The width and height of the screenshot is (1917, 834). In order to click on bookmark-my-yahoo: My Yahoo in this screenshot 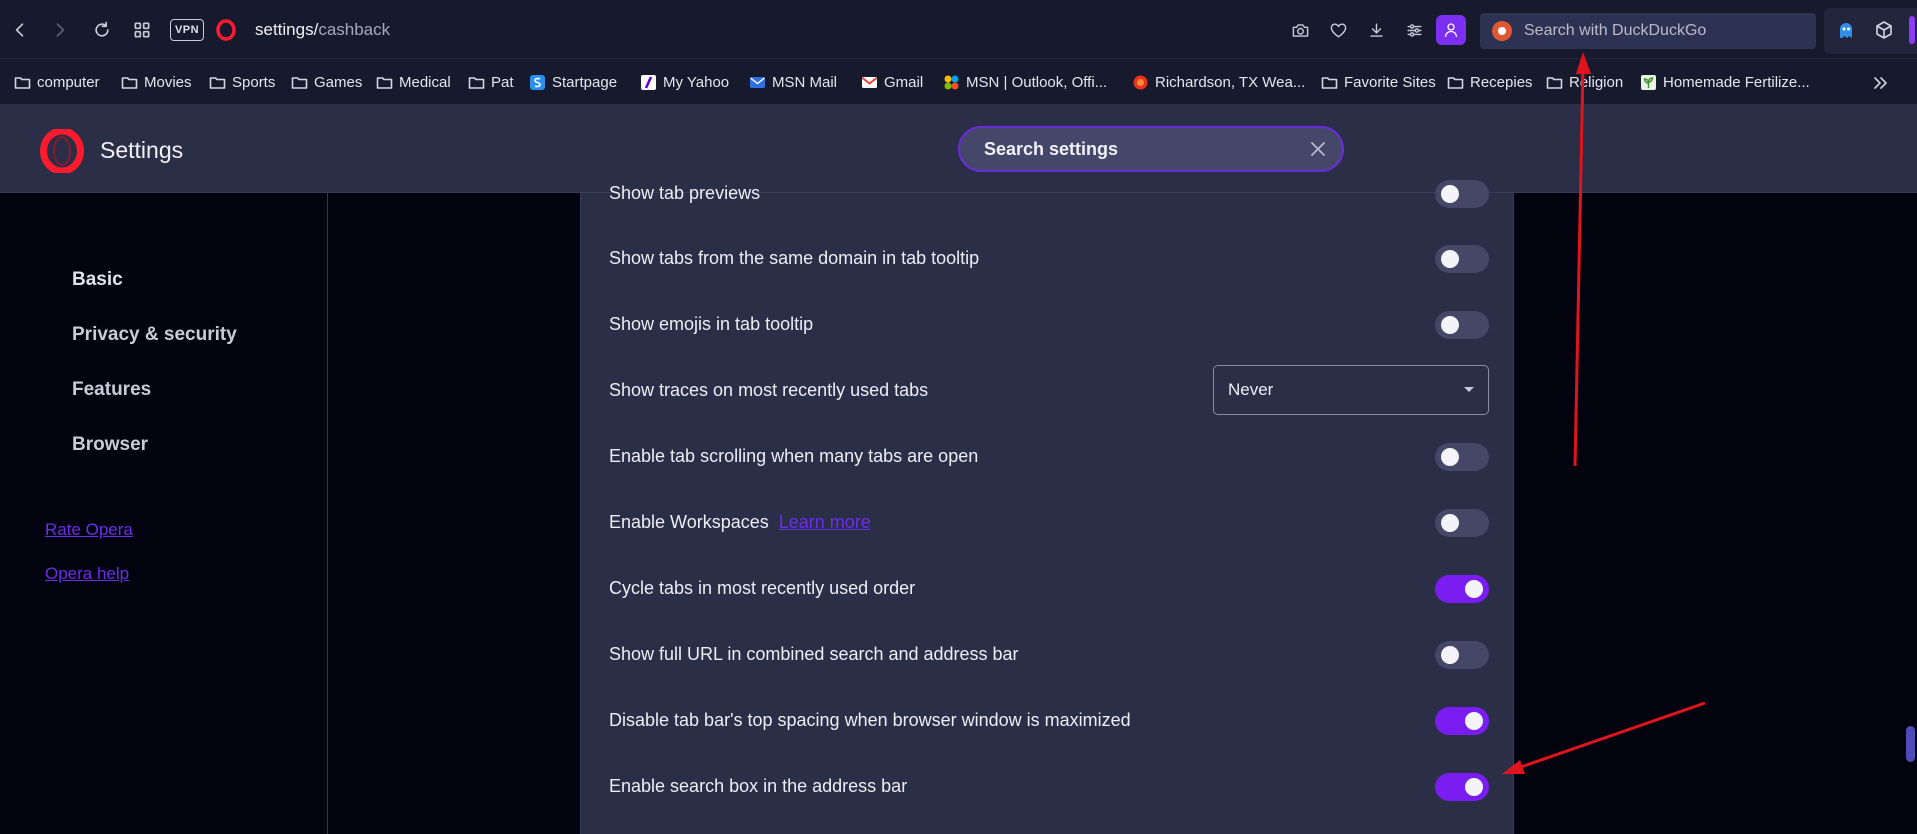, I will do `click(684, 82)`.